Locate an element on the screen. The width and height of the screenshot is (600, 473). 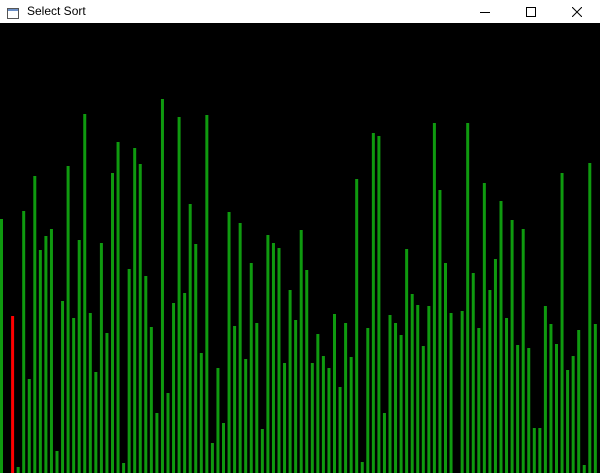
maximize-button is located at coordinates (531, 11).